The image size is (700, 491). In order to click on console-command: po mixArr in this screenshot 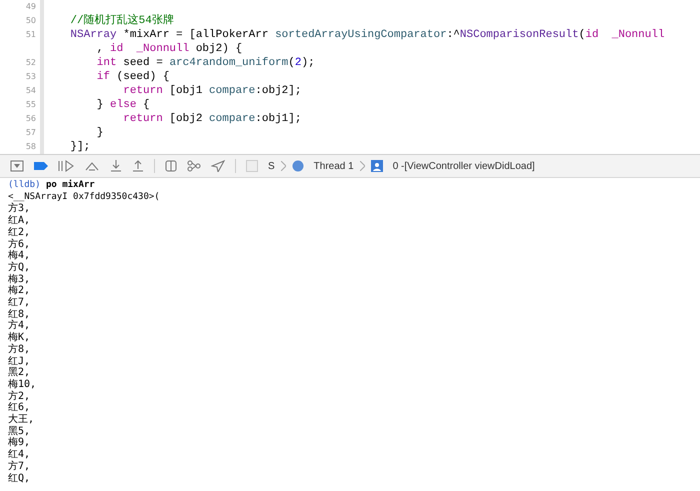, I will do `click(70, 185)`.